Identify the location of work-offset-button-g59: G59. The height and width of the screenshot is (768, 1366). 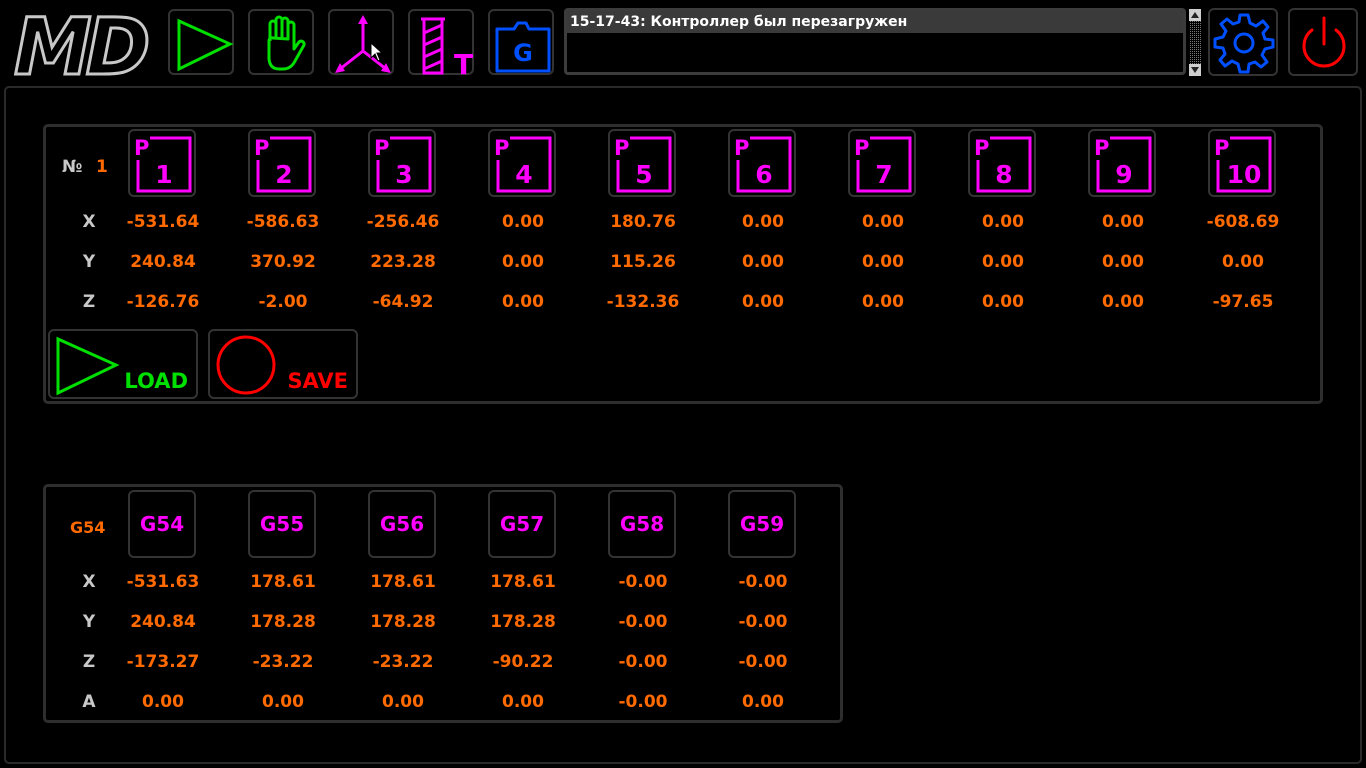
(762, 524).